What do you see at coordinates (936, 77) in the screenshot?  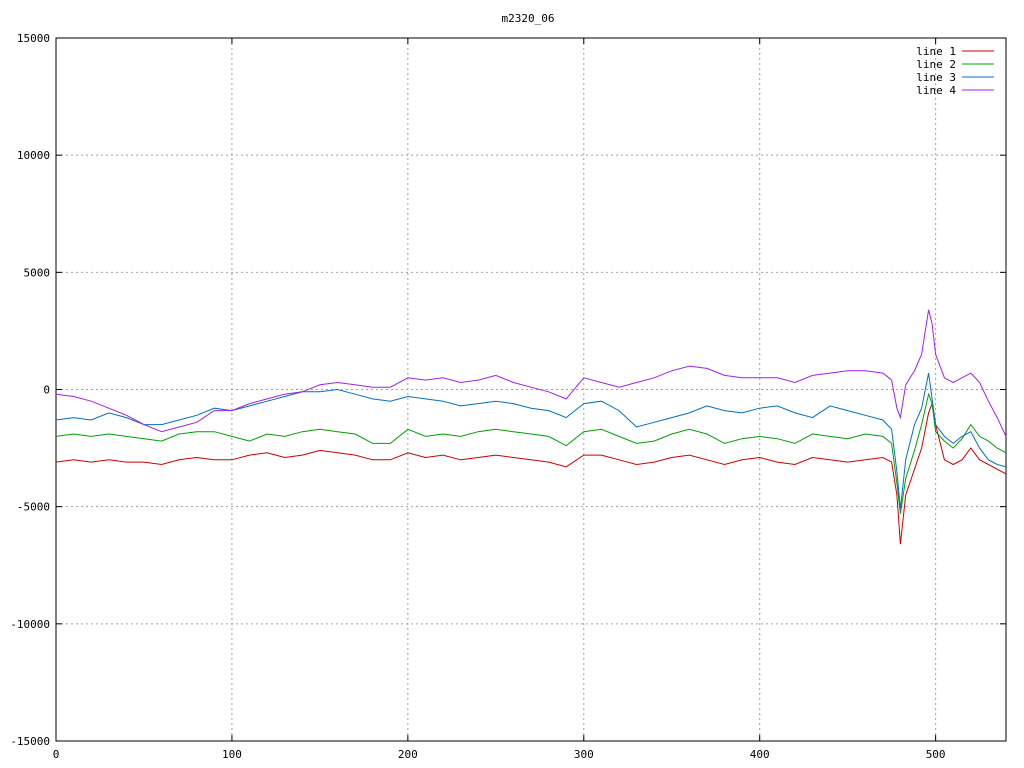 I see `legend-label-3: line 3` at bounding box center [936, 77].